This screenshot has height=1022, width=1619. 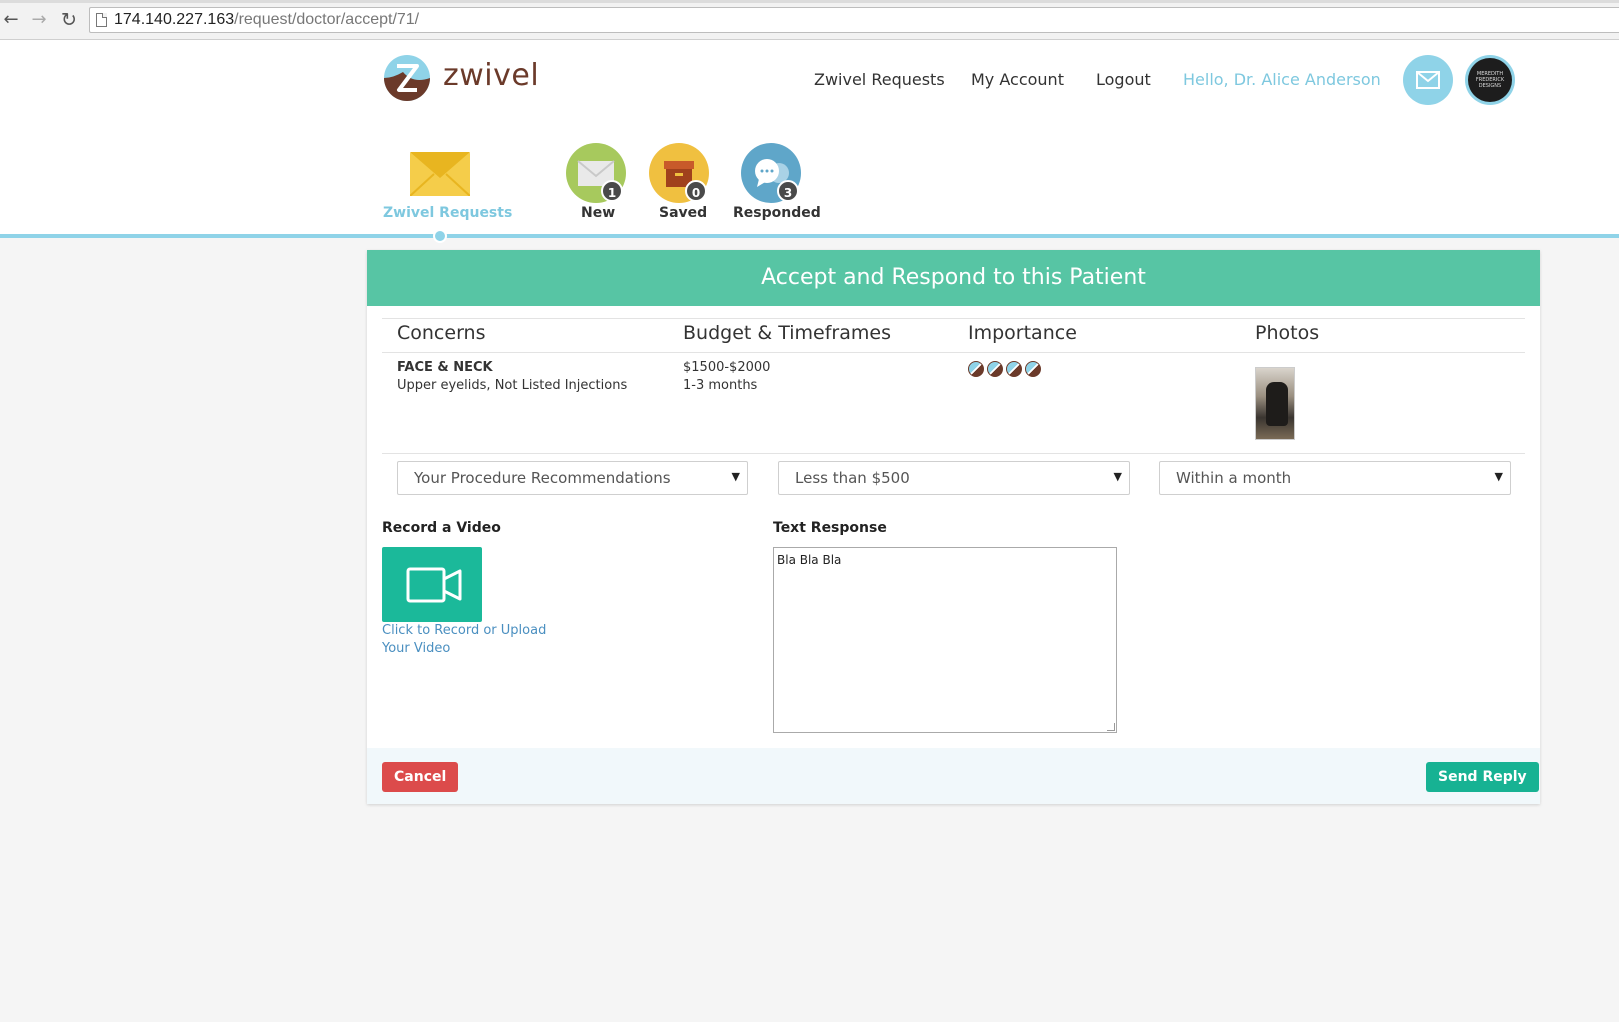 What do you see at coordinates (945, 640) in the screenshot?
I see `text-response-textarea: Bla Bla Bla` at bounding box center [945, 640].